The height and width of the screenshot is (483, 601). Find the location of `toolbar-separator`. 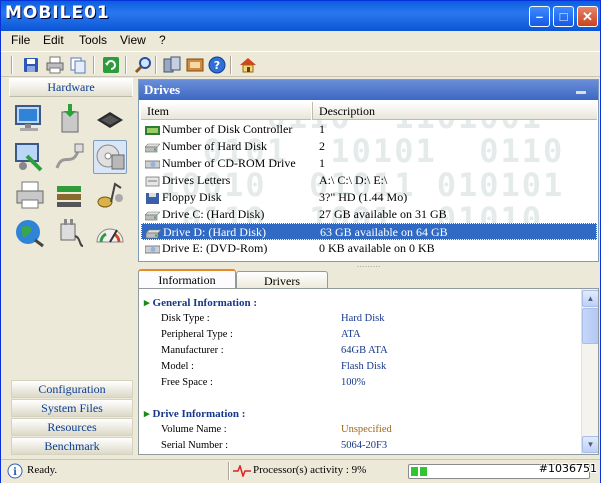

toolbar-separator is located at coordinates (94, 65).